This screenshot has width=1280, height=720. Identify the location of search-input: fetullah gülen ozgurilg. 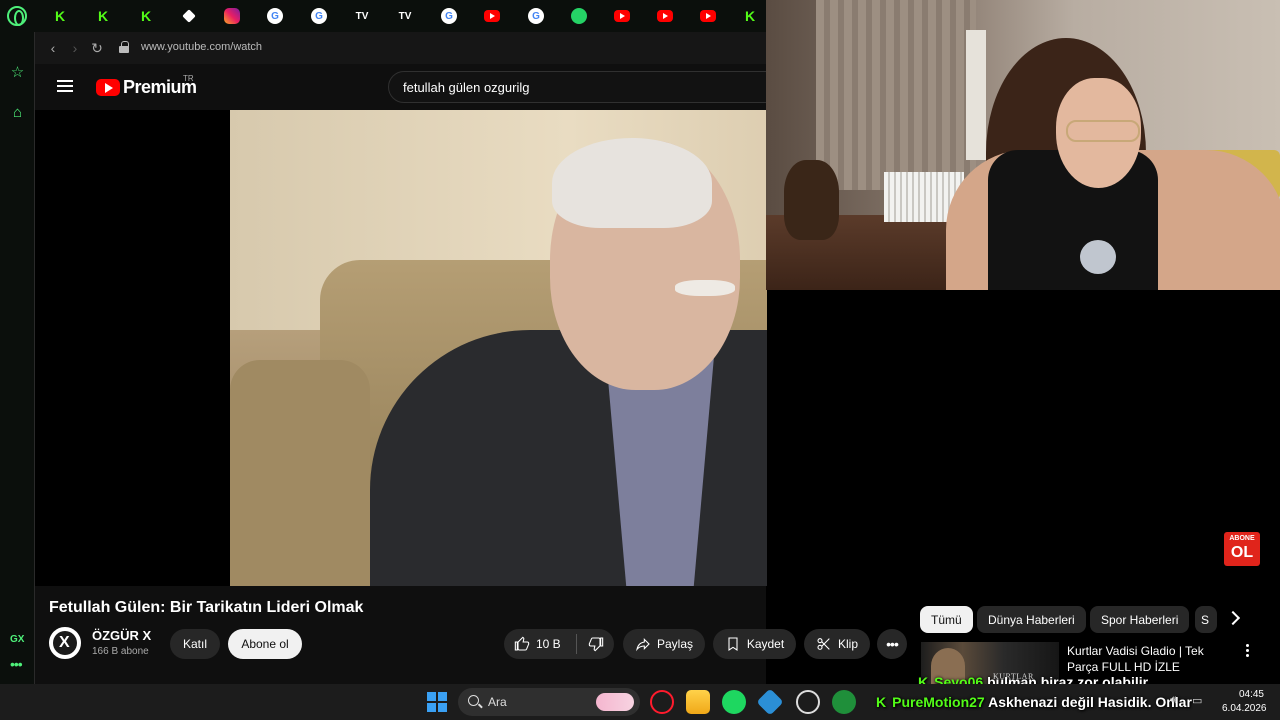
(588, 87).